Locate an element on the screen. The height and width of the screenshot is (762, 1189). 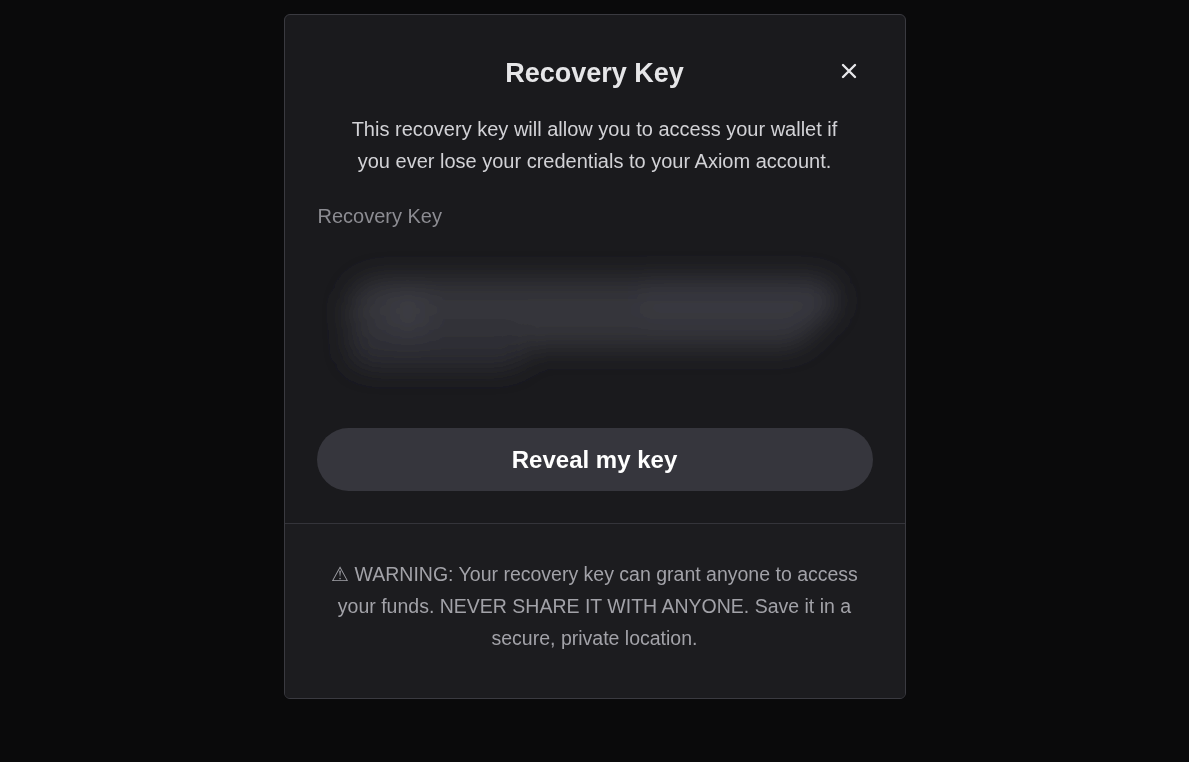
warning-text: ⚠ WARNING: Your recovery key can grant anyone to access your funds. NEVER SHARE IT WITH ANYONE. Save it in a secure, private location. is located at coordinates (594, 606).